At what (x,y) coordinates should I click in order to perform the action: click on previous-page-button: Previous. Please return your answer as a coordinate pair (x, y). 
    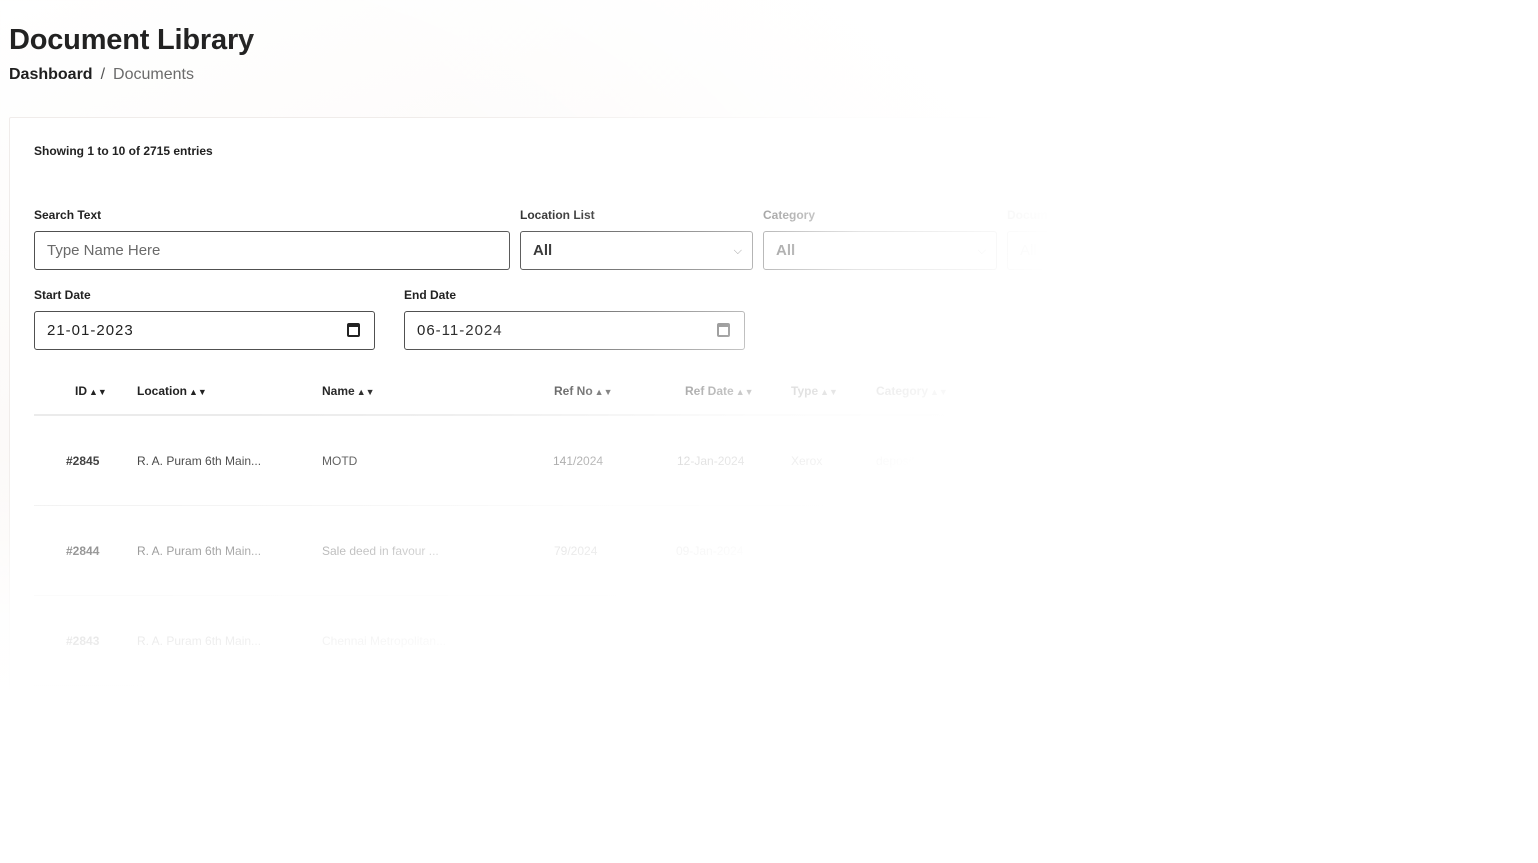
    Looking at the image, I should click on (1172, 155).